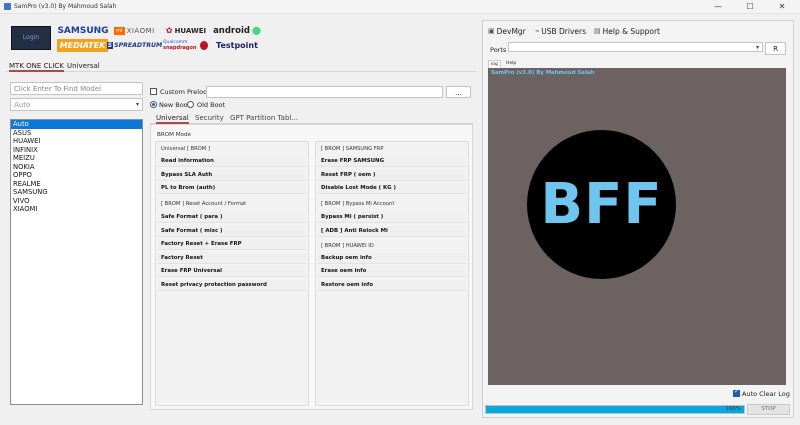 Image resolution: width=800 pixels, height=425 pixels. I want to click on mi-icon: mi, so click(119, 30).